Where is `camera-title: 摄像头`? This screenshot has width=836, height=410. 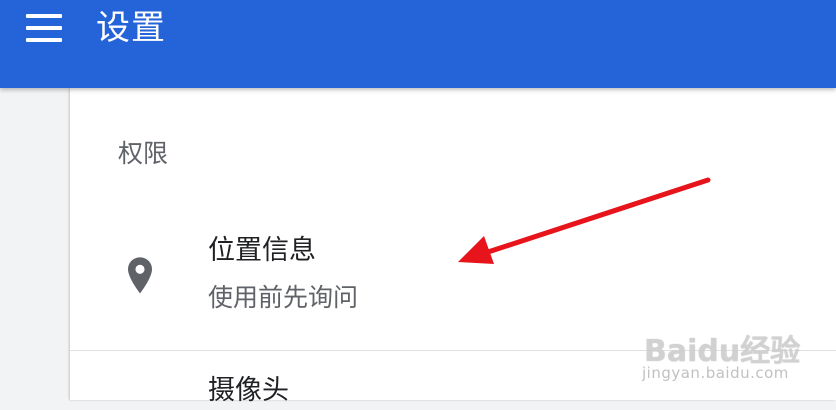
camera-title: 摄像头 is located at coordinates (248, 390).